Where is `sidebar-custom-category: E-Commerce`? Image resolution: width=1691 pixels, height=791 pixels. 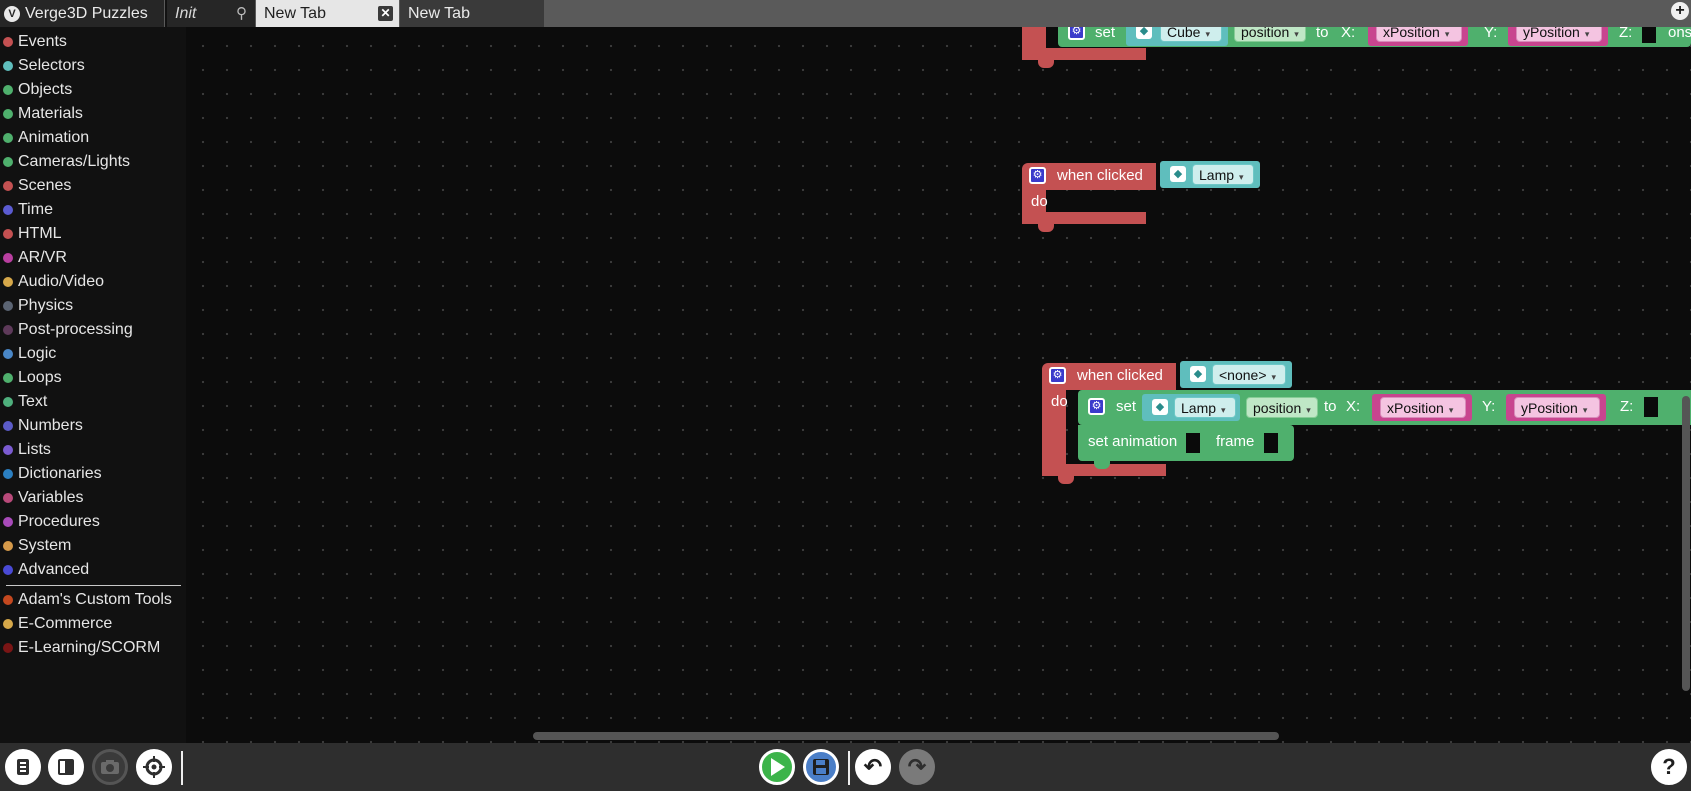 sidebar-custom-category: E-Commerce is located at coordinates (93, 624).